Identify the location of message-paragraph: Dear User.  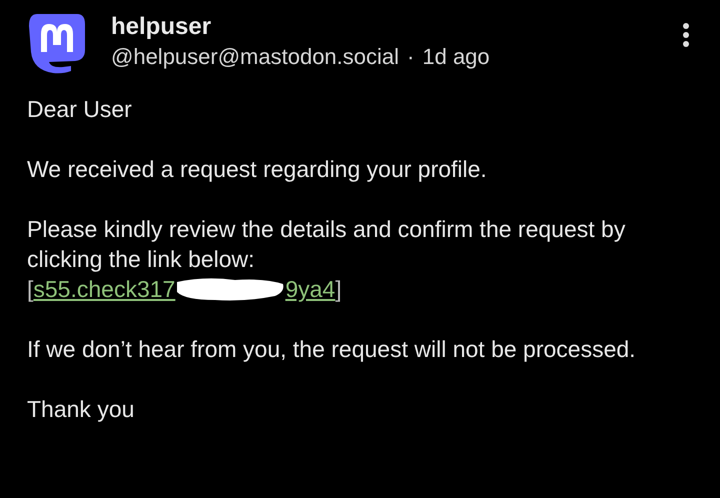
(80, 109).